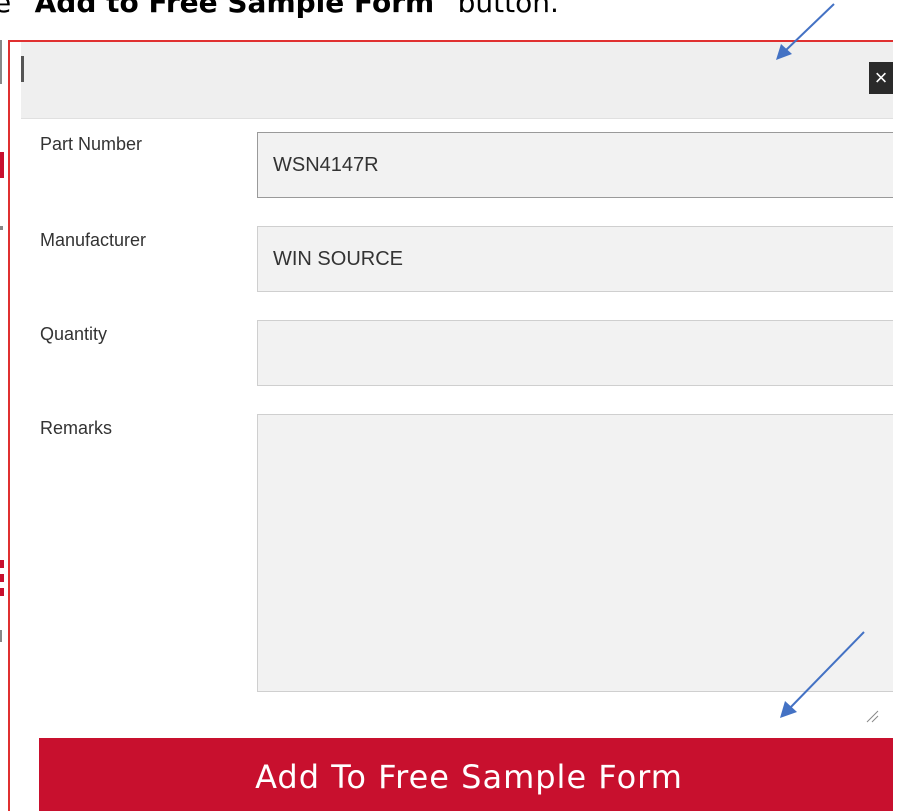 The width and height of the screenshot is (897, 811). I want to click on part-number-input, so click(575, 165).